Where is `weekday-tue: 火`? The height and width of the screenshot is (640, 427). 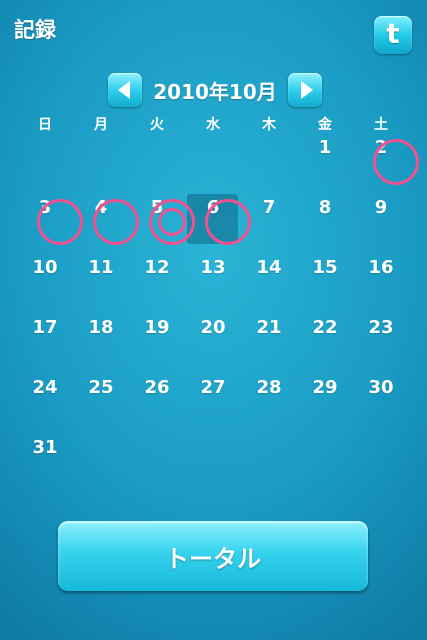 weekday-tue: 火 is located at coordinates (157, 125).